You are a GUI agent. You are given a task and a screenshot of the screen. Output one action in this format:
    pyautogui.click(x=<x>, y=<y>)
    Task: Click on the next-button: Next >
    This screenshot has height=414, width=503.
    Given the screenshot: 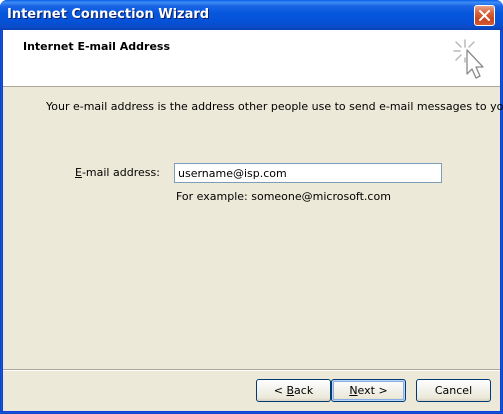 What is the action you would take?
    pyautogui.click(x=368, y=390)
    